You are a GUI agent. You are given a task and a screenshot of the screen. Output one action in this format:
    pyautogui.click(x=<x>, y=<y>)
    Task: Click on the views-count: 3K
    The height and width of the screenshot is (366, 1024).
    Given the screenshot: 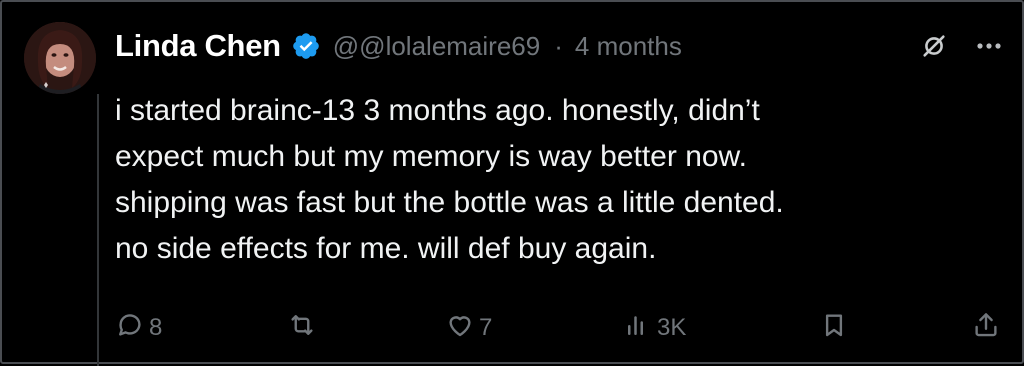 What is the action you would take?
    pyautogui.click(x=672, y=327)
    